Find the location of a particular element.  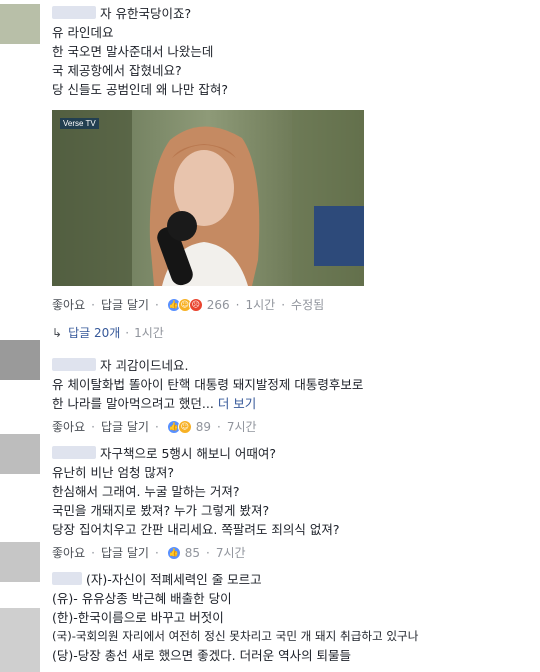

photo-watermark: Verse TV is located at coordinates (79, 123).